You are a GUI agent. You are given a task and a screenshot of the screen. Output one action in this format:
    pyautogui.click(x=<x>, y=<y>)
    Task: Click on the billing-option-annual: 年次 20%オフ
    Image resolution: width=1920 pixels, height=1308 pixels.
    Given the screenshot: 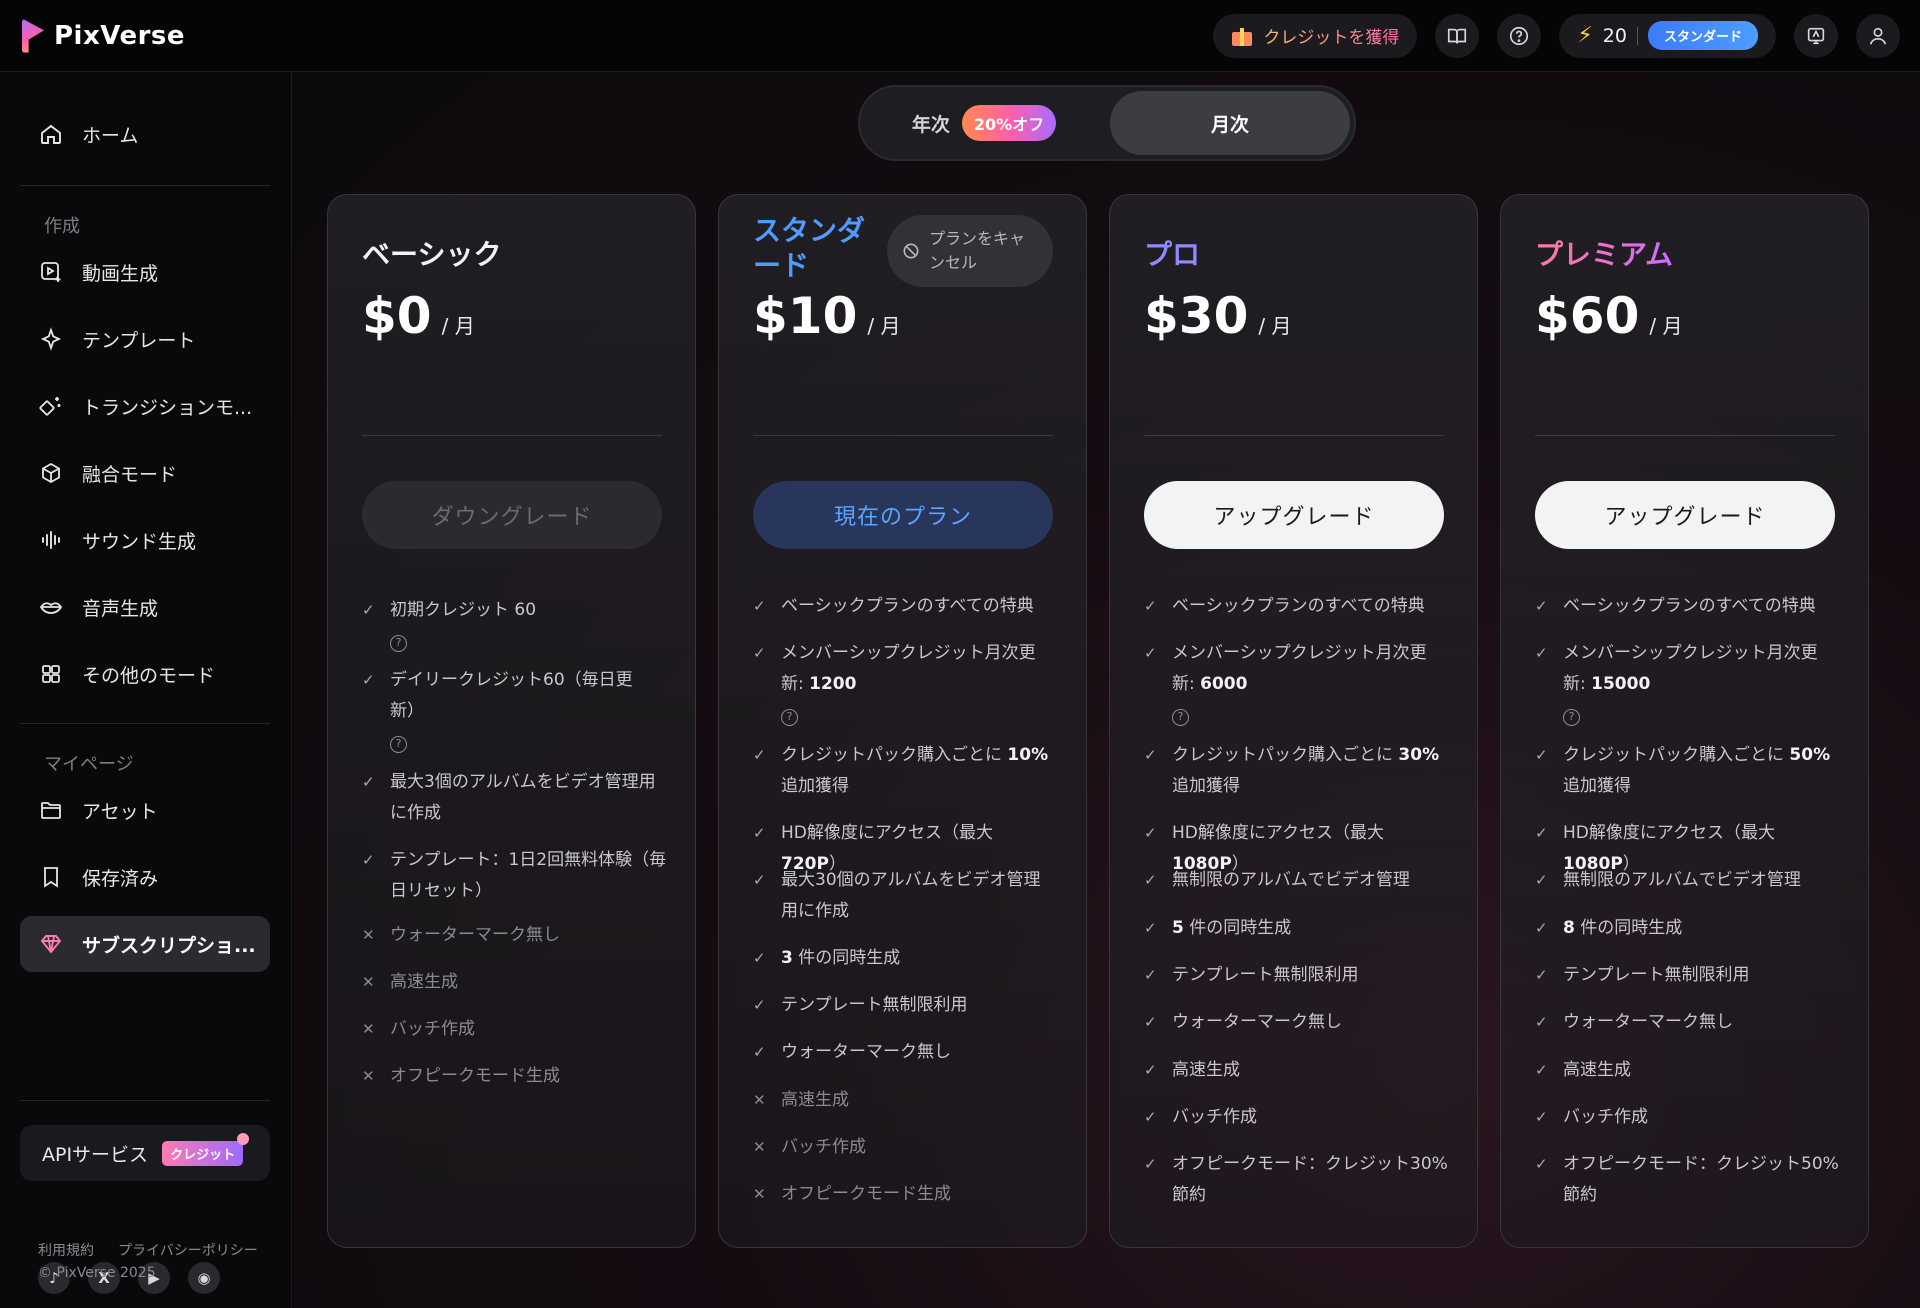 What is the action you would take?
    pyautogui.click(x=984, y=123)
    